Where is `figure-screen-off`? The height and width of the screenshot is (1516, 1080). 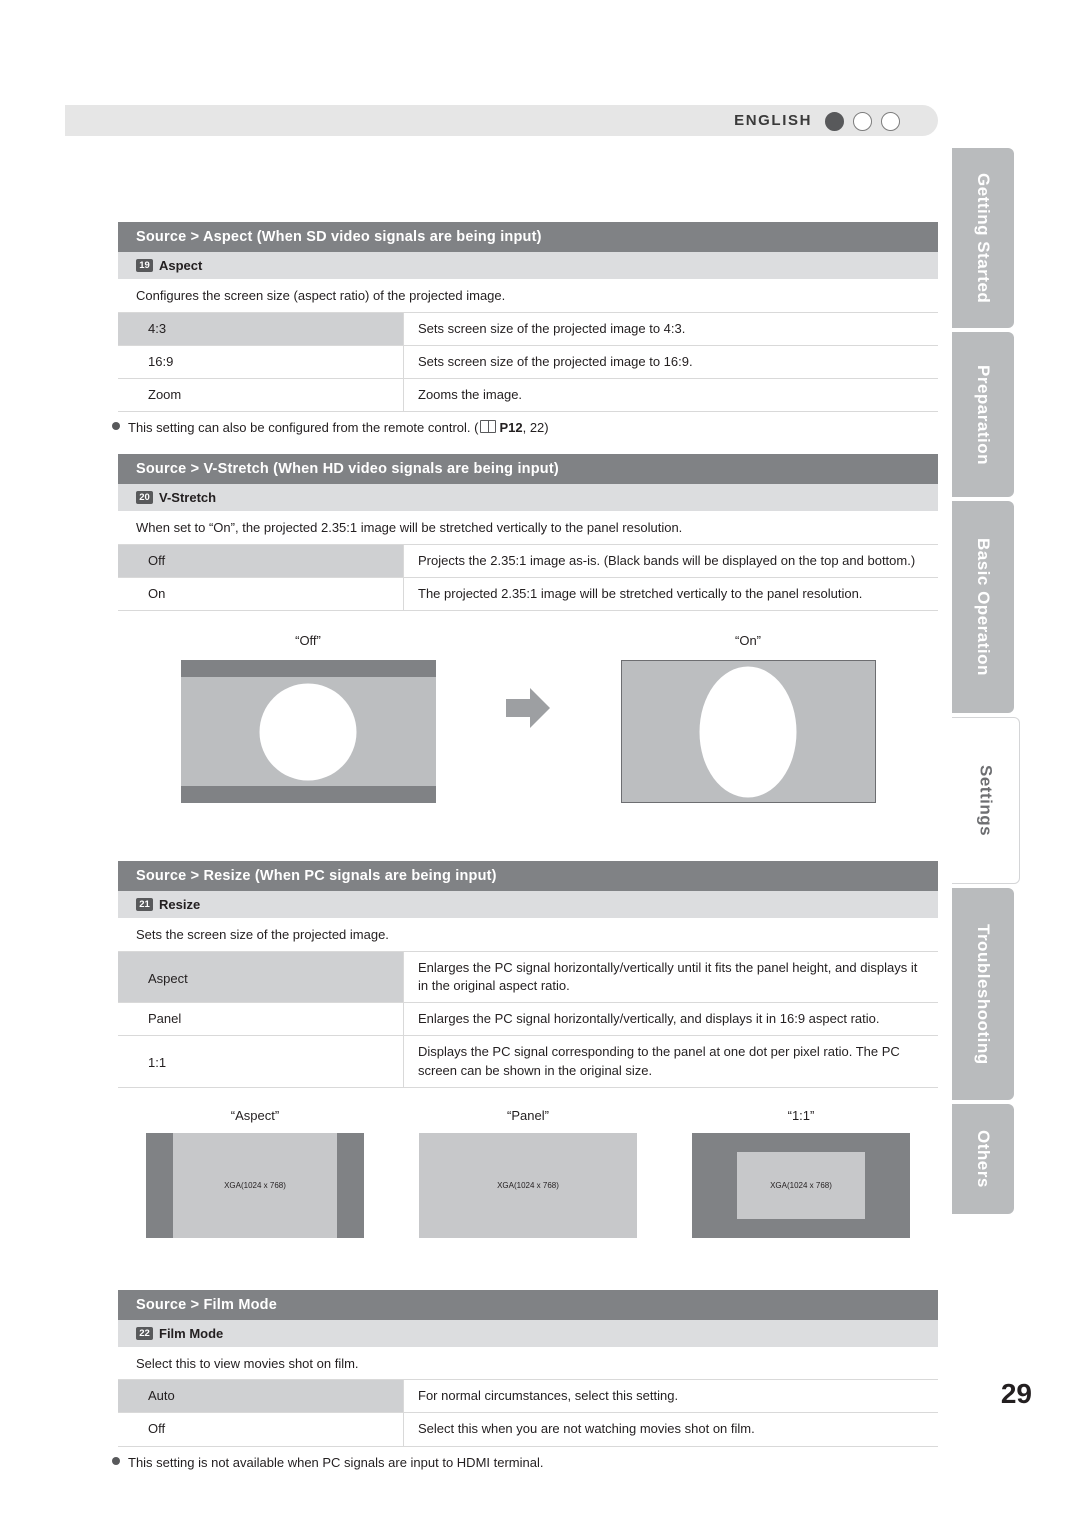 figure-screen-off is located at coordinates (308, 732).